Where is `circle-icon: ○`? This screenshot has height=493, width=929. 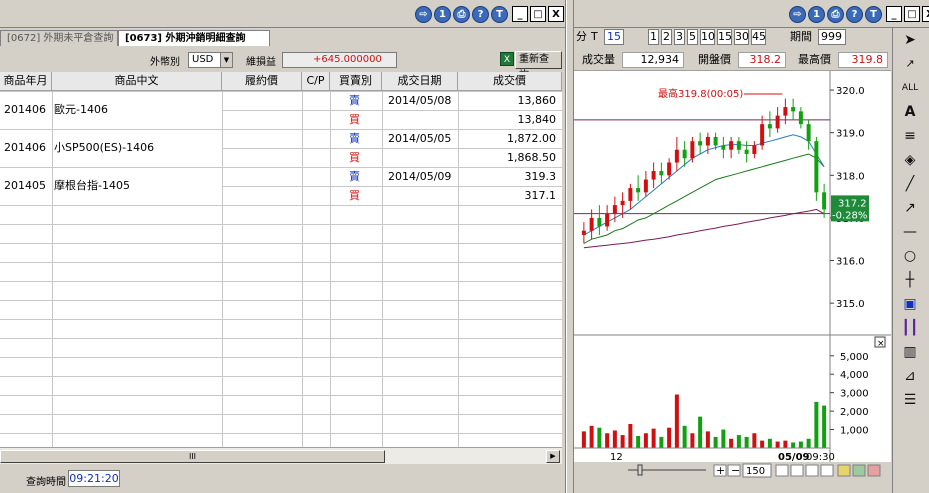
circle-icon: ○ is located at coordinates (910, 256).